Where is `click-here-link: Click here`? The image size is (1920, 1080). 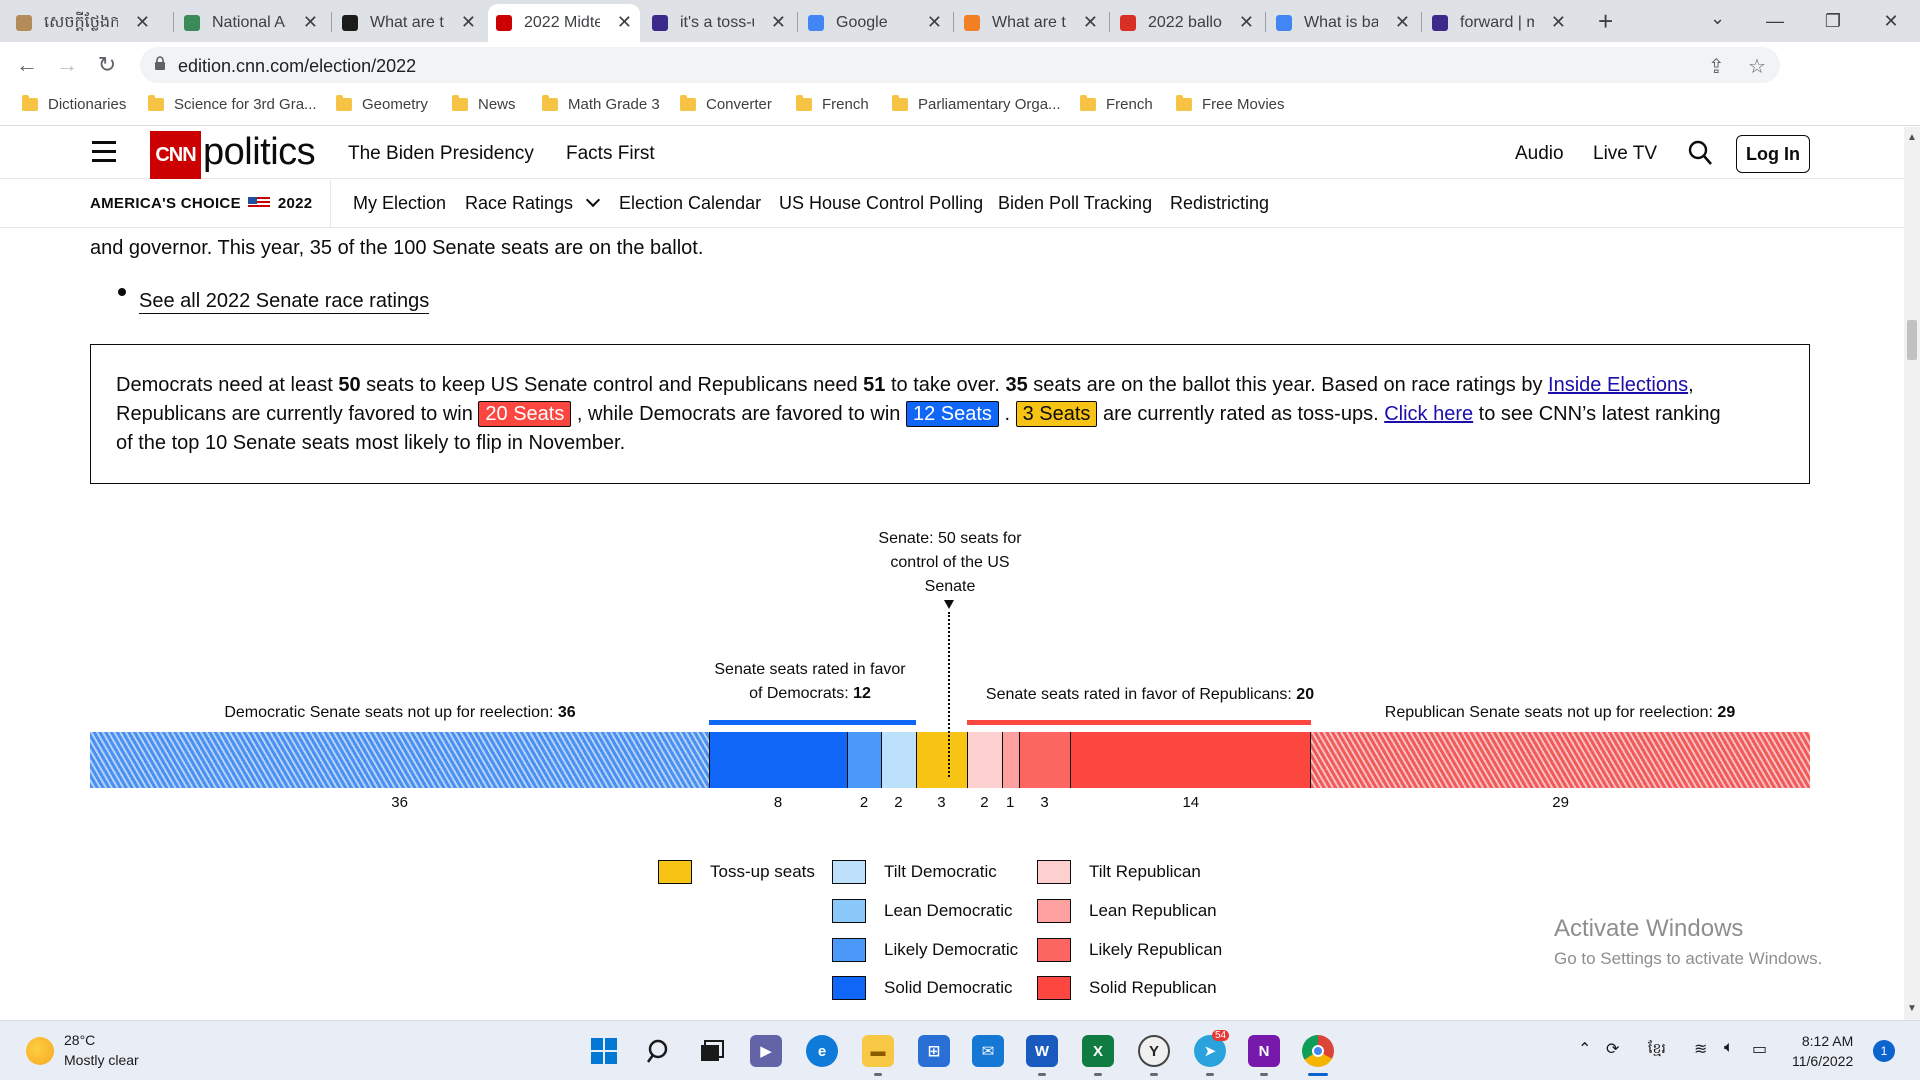 click-here-link: Click here is located at coordinates (1428, 414).